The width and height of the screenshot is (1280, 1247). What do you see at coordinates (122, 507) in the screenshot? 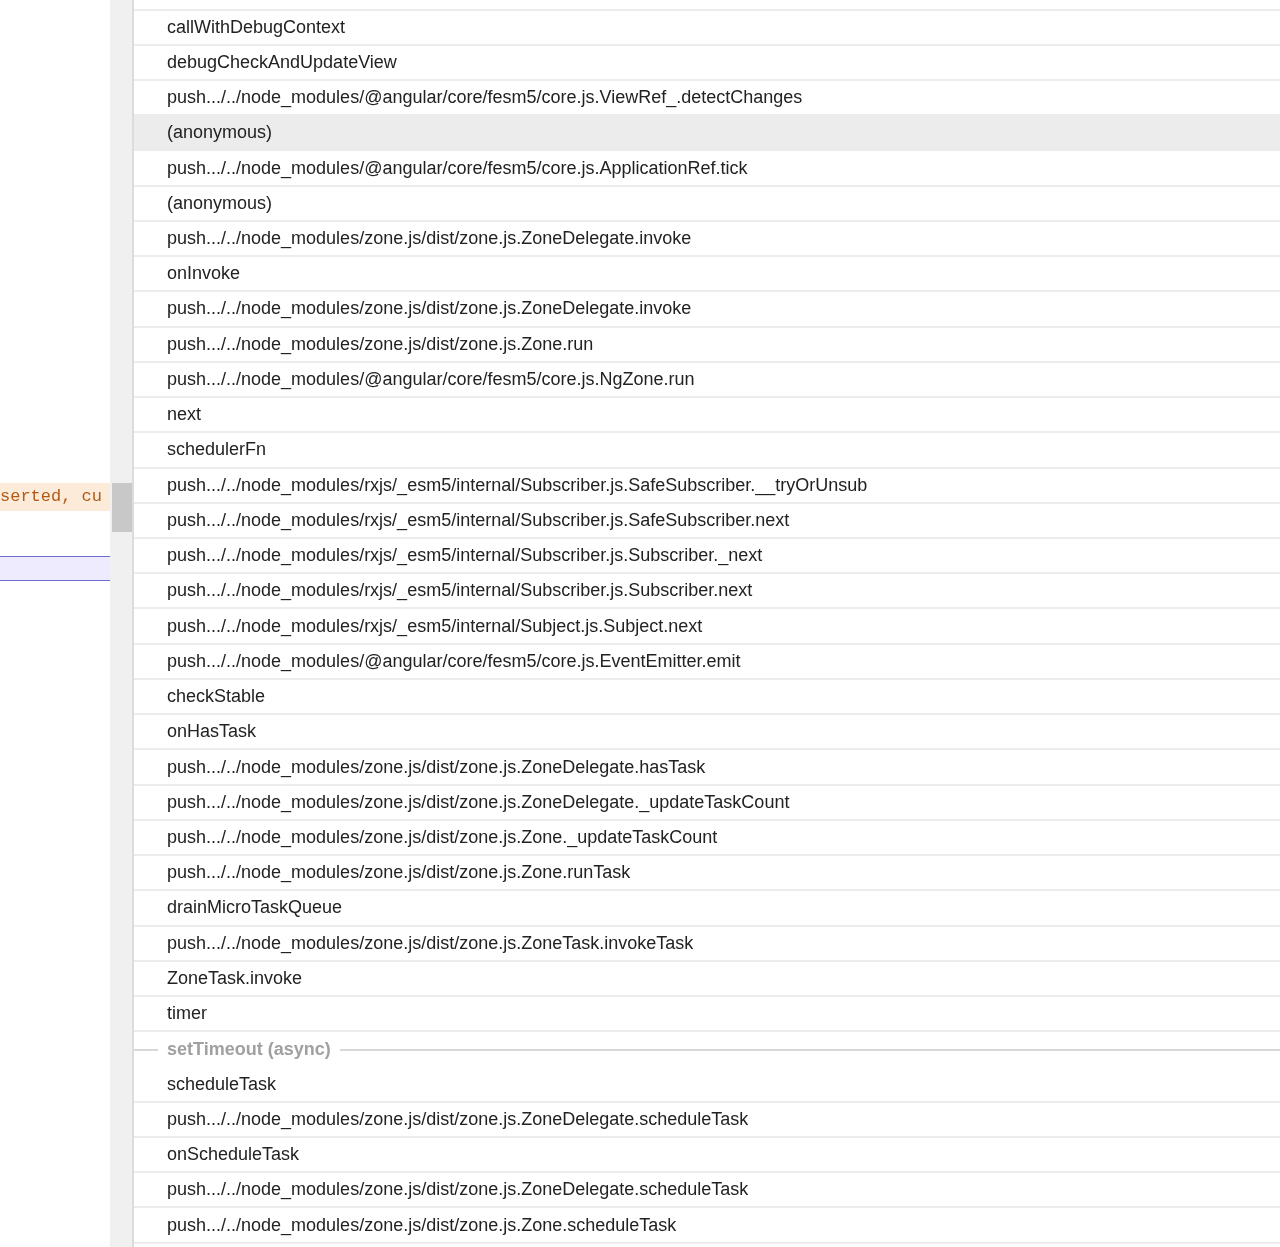
I see `scrollbar-thumb` at bounding box center [122, 507].